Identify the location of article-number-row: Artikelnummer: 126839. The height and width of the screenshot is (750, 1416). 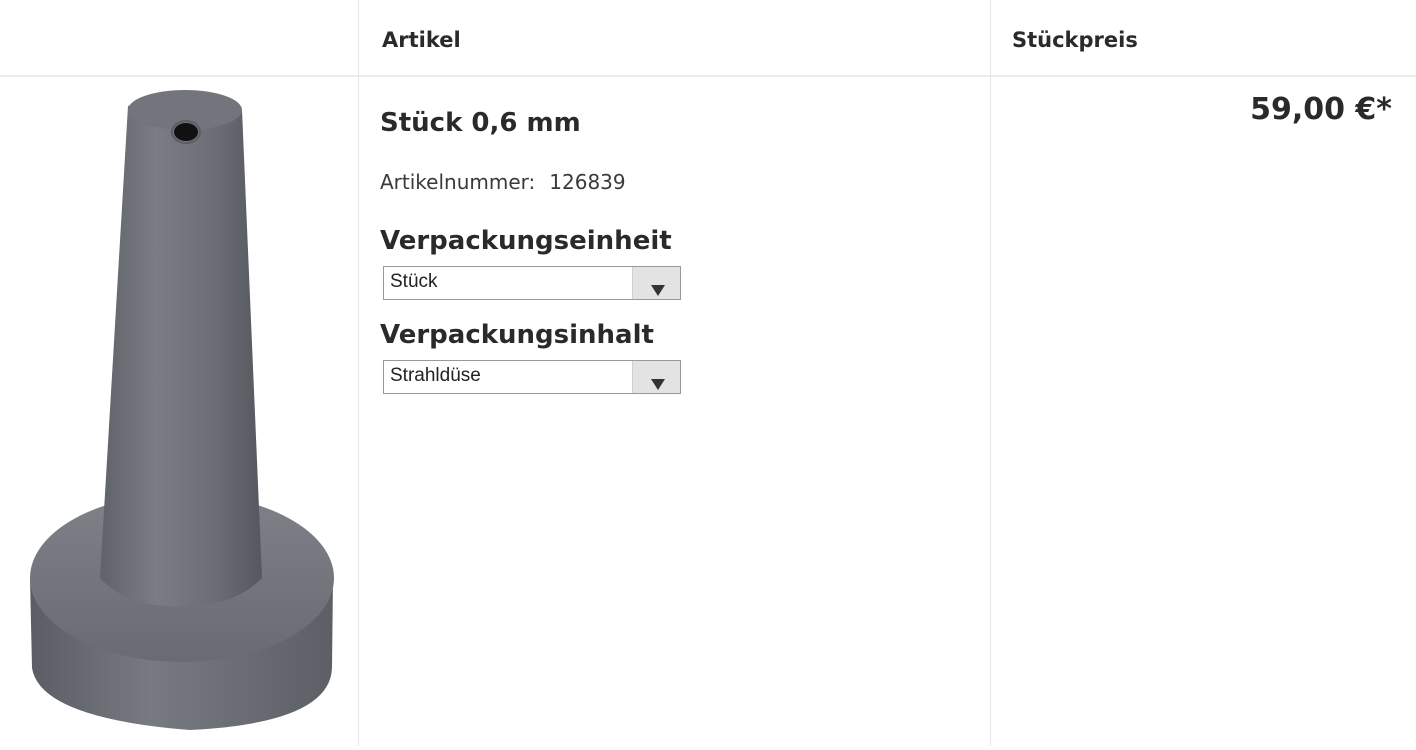
(503, 182).